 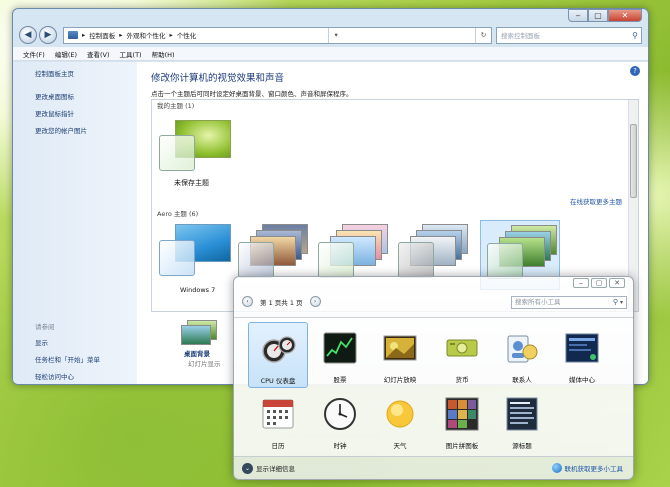 What do you see at coordinates (86, 96) in the screenshot?
I see `sidebar-desktop-icons-link: 更改桌面图标` at bounding box center [86, 96].